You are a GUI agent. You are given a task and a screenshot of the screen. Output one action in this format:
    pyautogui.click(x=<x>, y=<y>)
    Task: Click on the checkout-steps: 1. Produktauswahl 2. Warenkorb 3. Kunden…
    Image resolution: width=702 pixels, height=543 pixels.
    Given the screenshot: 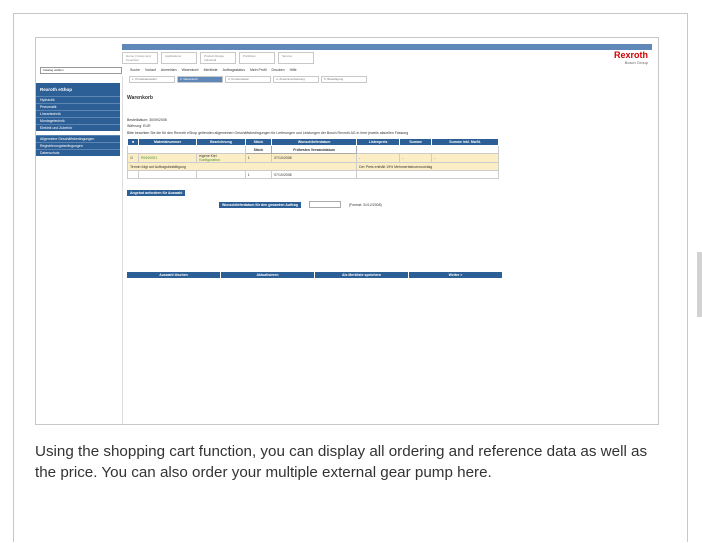 What is the action you would take?
    pyautogui.click(x=393, y=79)
    